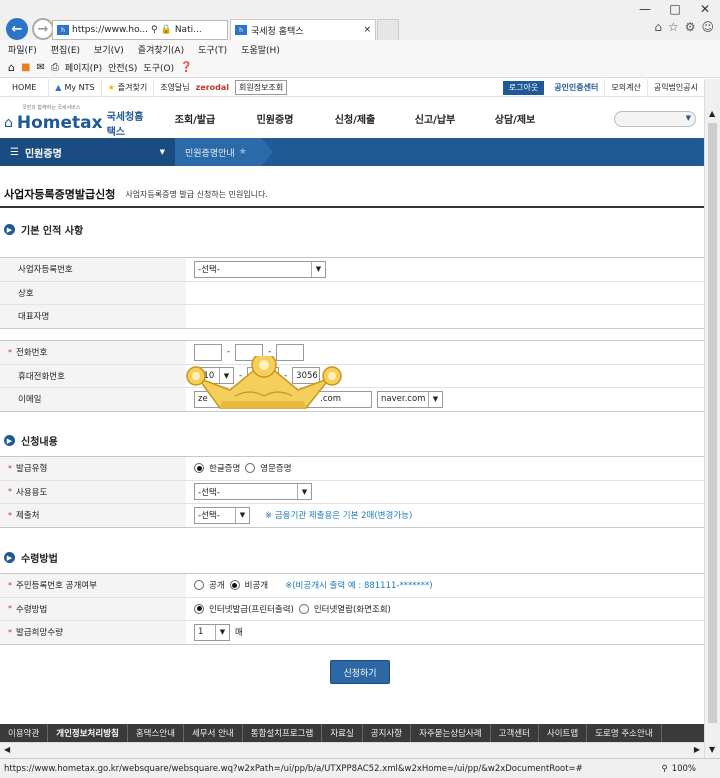  What do you see at coordinates (186, 67) in the screenshot?
I see `help-icon: ❓` at bounding box center [186, 67].